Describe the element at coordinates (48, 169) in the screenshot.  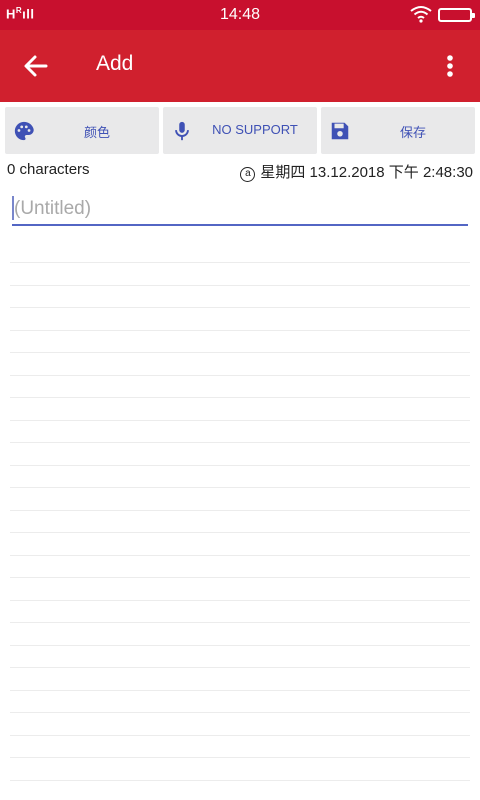
I see `character-count: 0 characters` at that location.